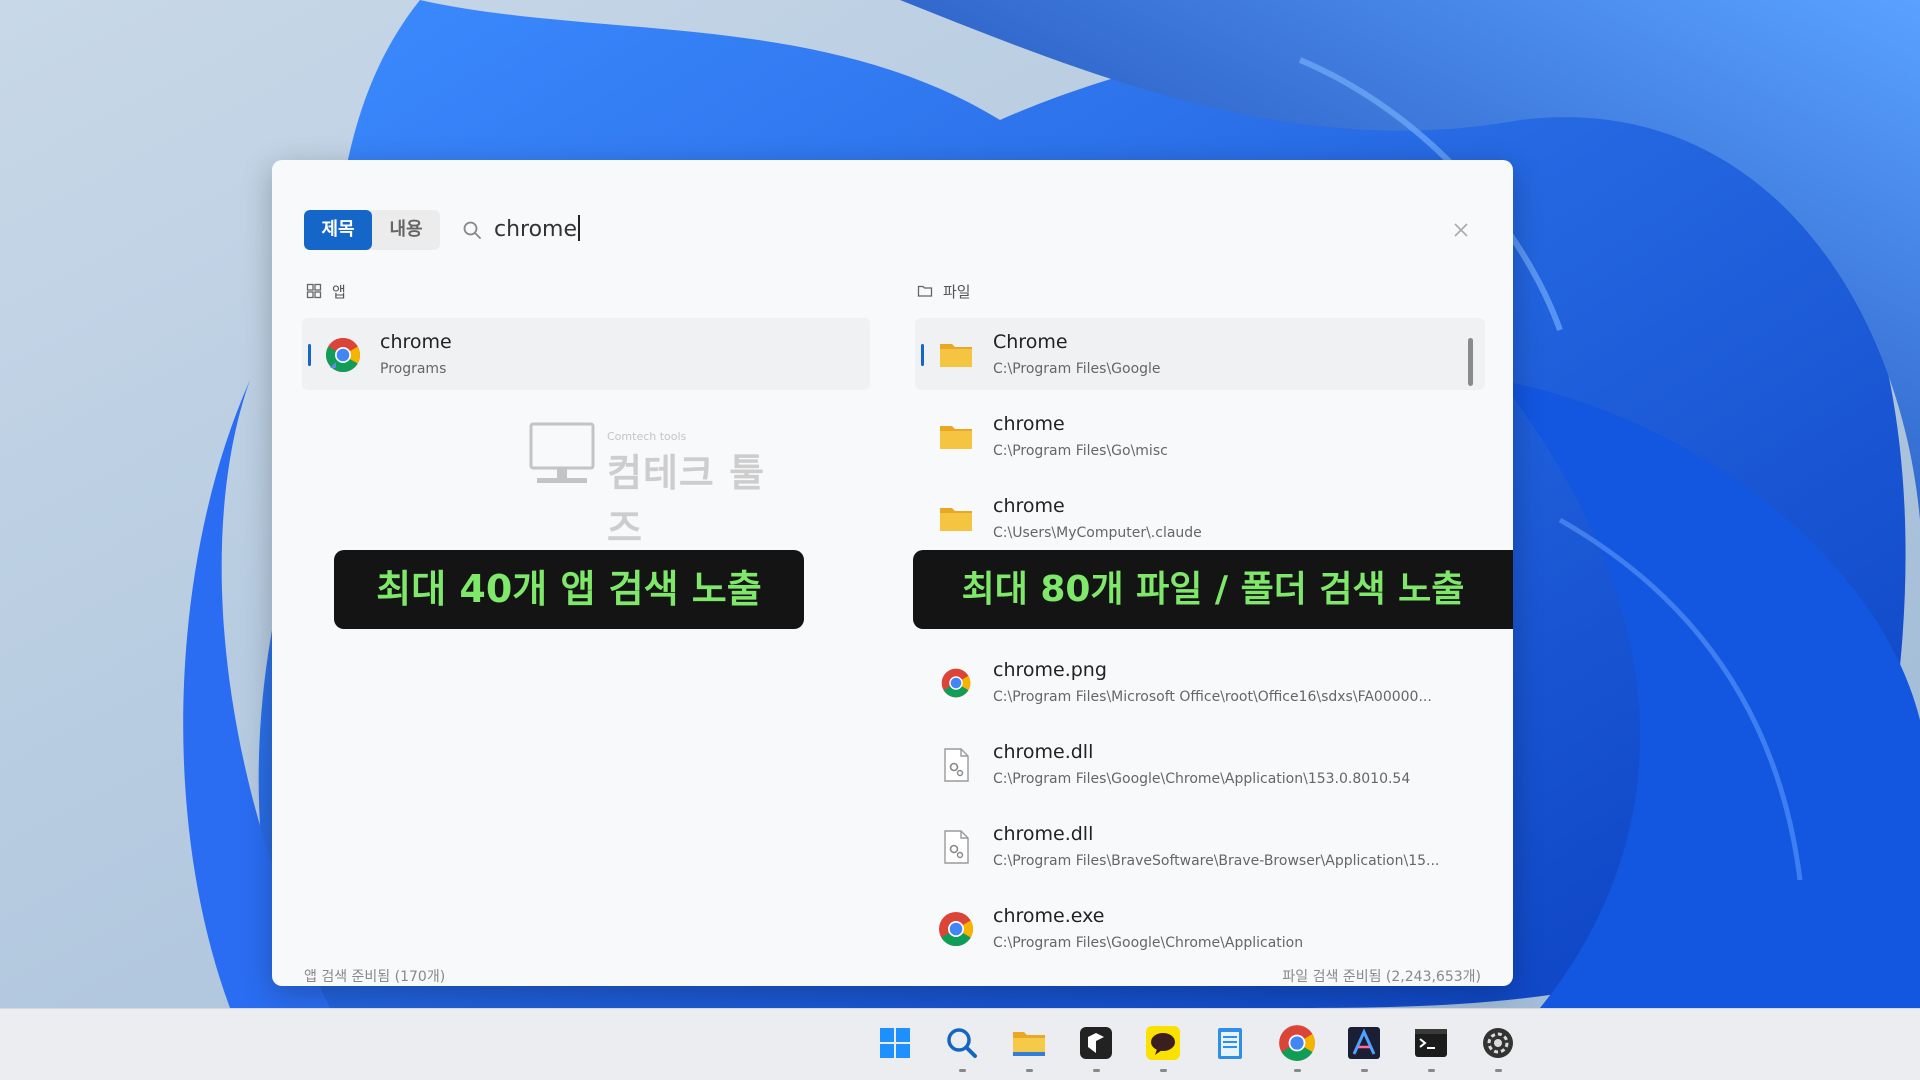  I want to click on taskbar-settings, so click(1498, 1047).